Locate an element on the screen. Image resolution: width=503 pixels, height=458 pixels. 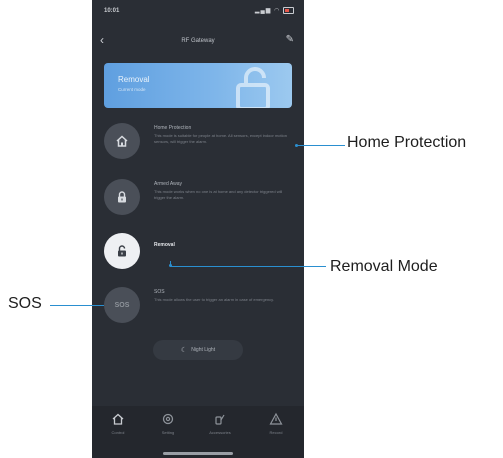
tab-accessories: Accessories is located at coordinates (220, 423).